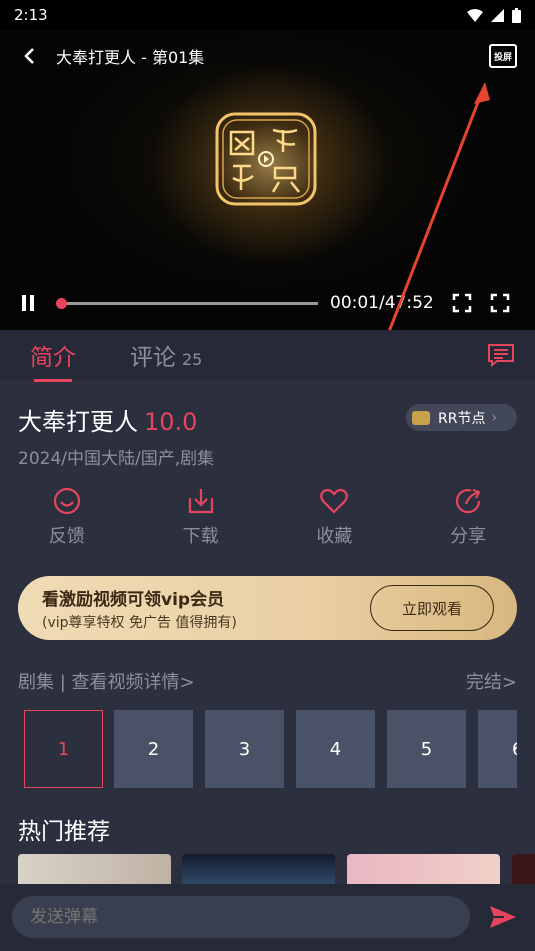  What do you see at coordinates (426, 749) in the screenshot?
I see `episode-item-5: 5` at bounding box center [426, 749].